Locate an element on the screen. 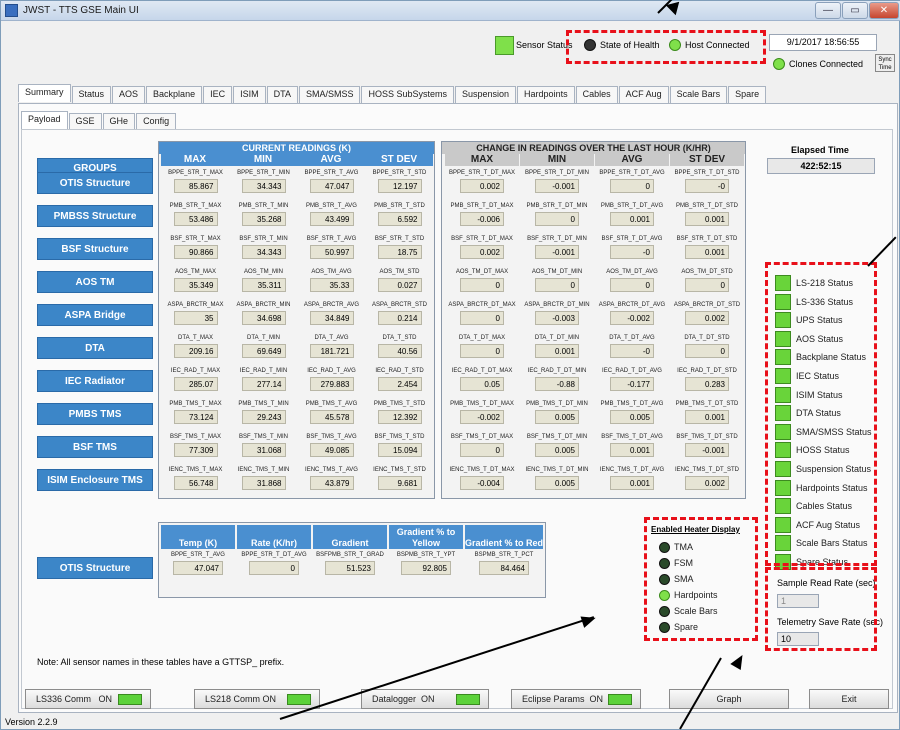 The width and height of the screenshot is (900, 730). sensor-value: 43.879 is located at coordinates (331, 483).